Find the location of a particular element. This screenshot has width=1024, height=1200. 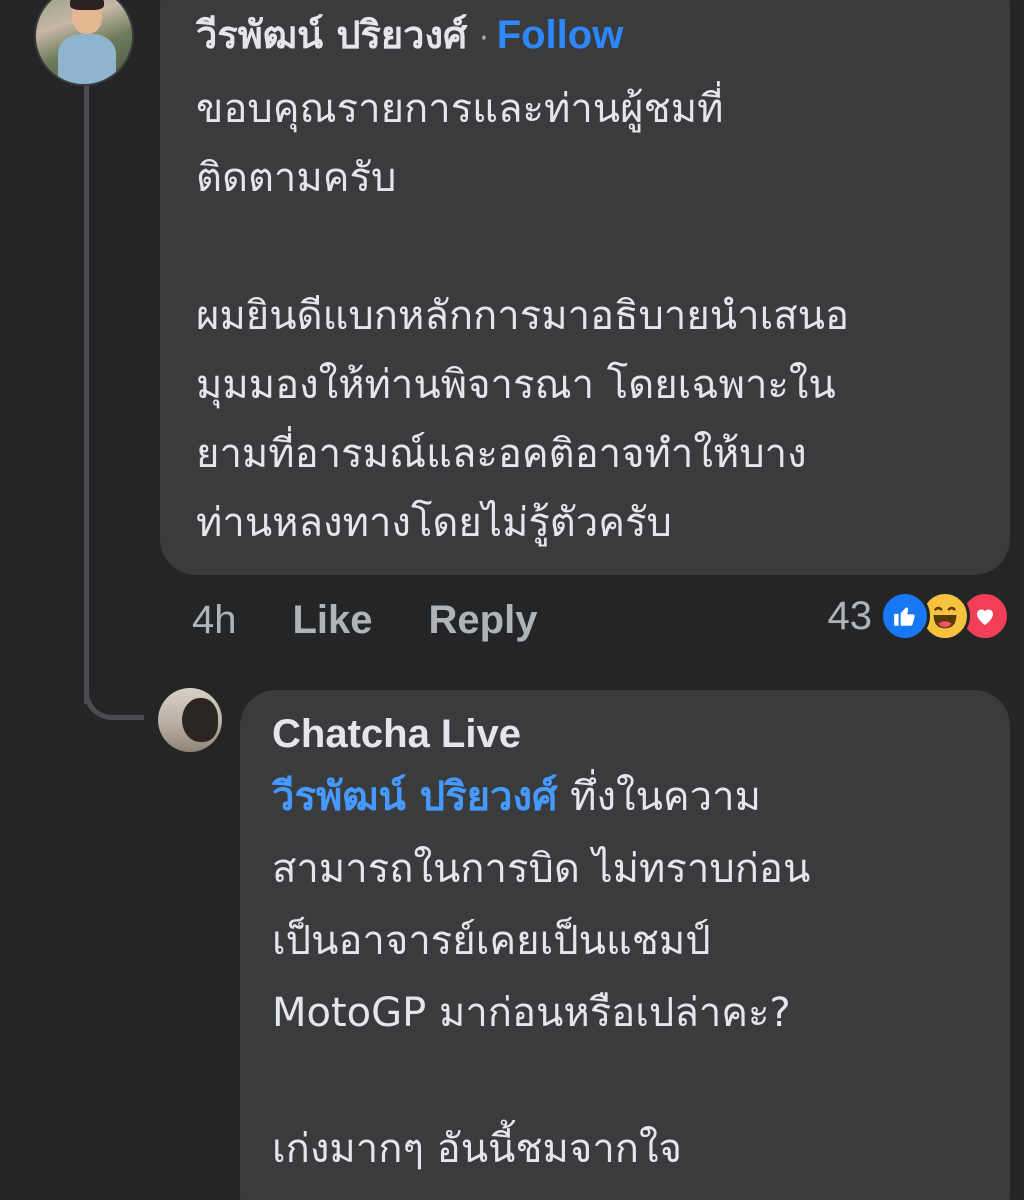

avatar-shirt is located at coordinates (87, 59).